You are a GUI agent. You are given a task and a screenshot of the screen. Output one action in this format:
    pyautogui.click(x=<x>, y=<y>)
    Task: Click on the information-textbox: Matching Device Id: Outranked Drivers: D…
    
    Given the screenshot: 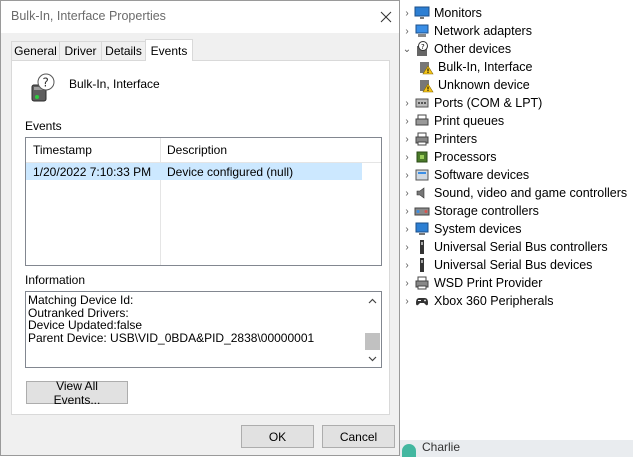 What is the action you would take?
    pyautogui.click(x=203, y=329)
    